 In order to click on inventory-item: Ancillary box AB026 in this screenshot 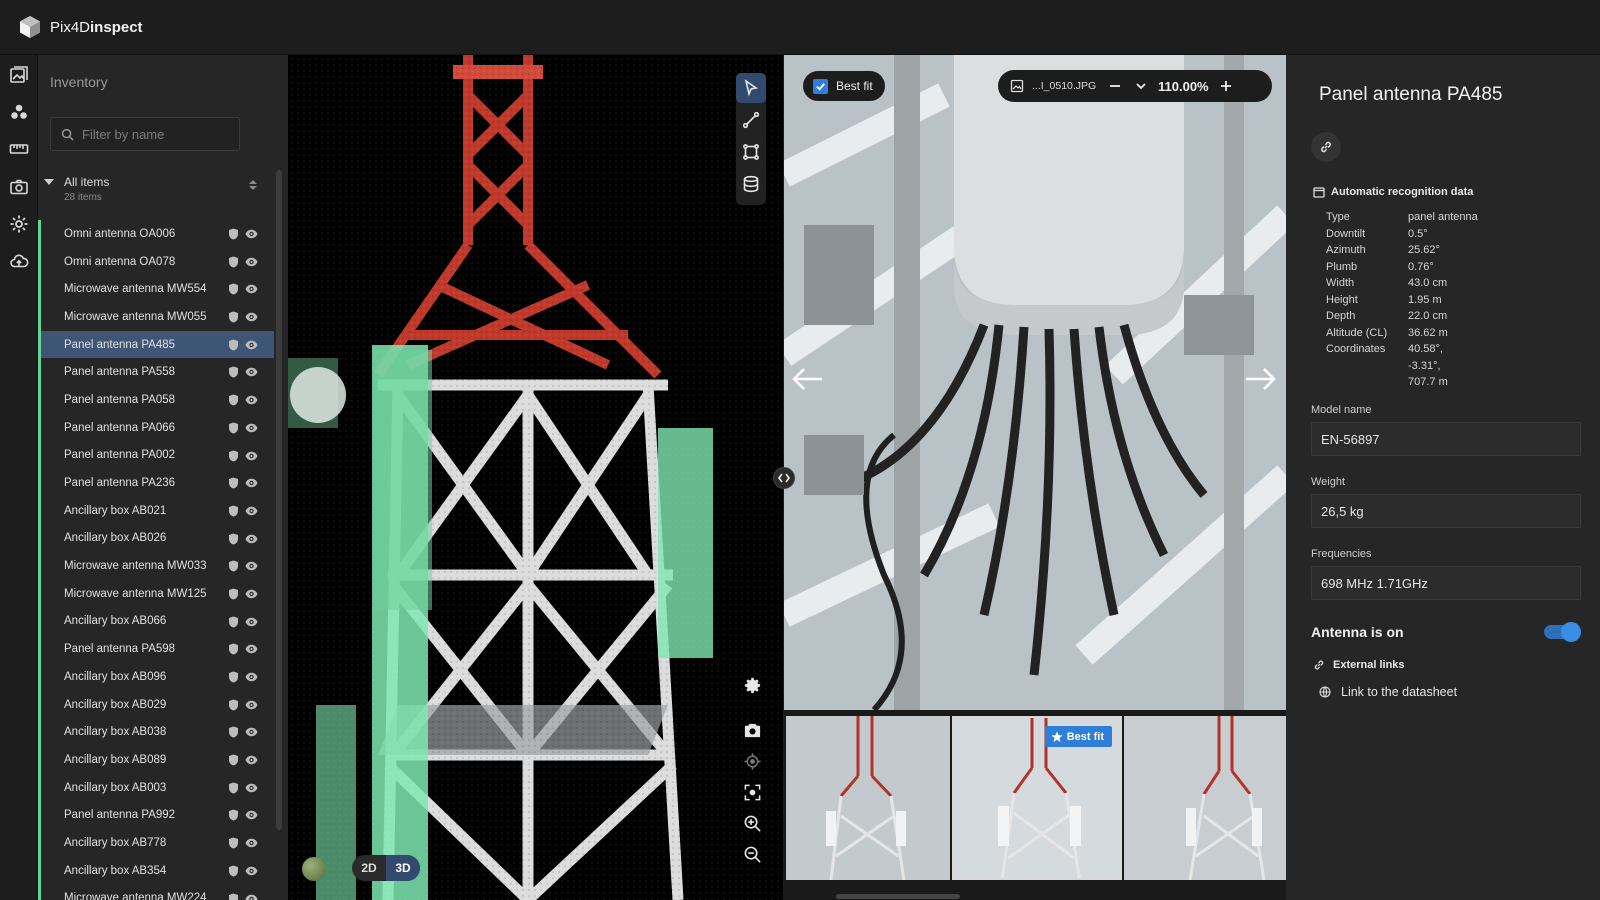, I will do `click(156, 538)`.